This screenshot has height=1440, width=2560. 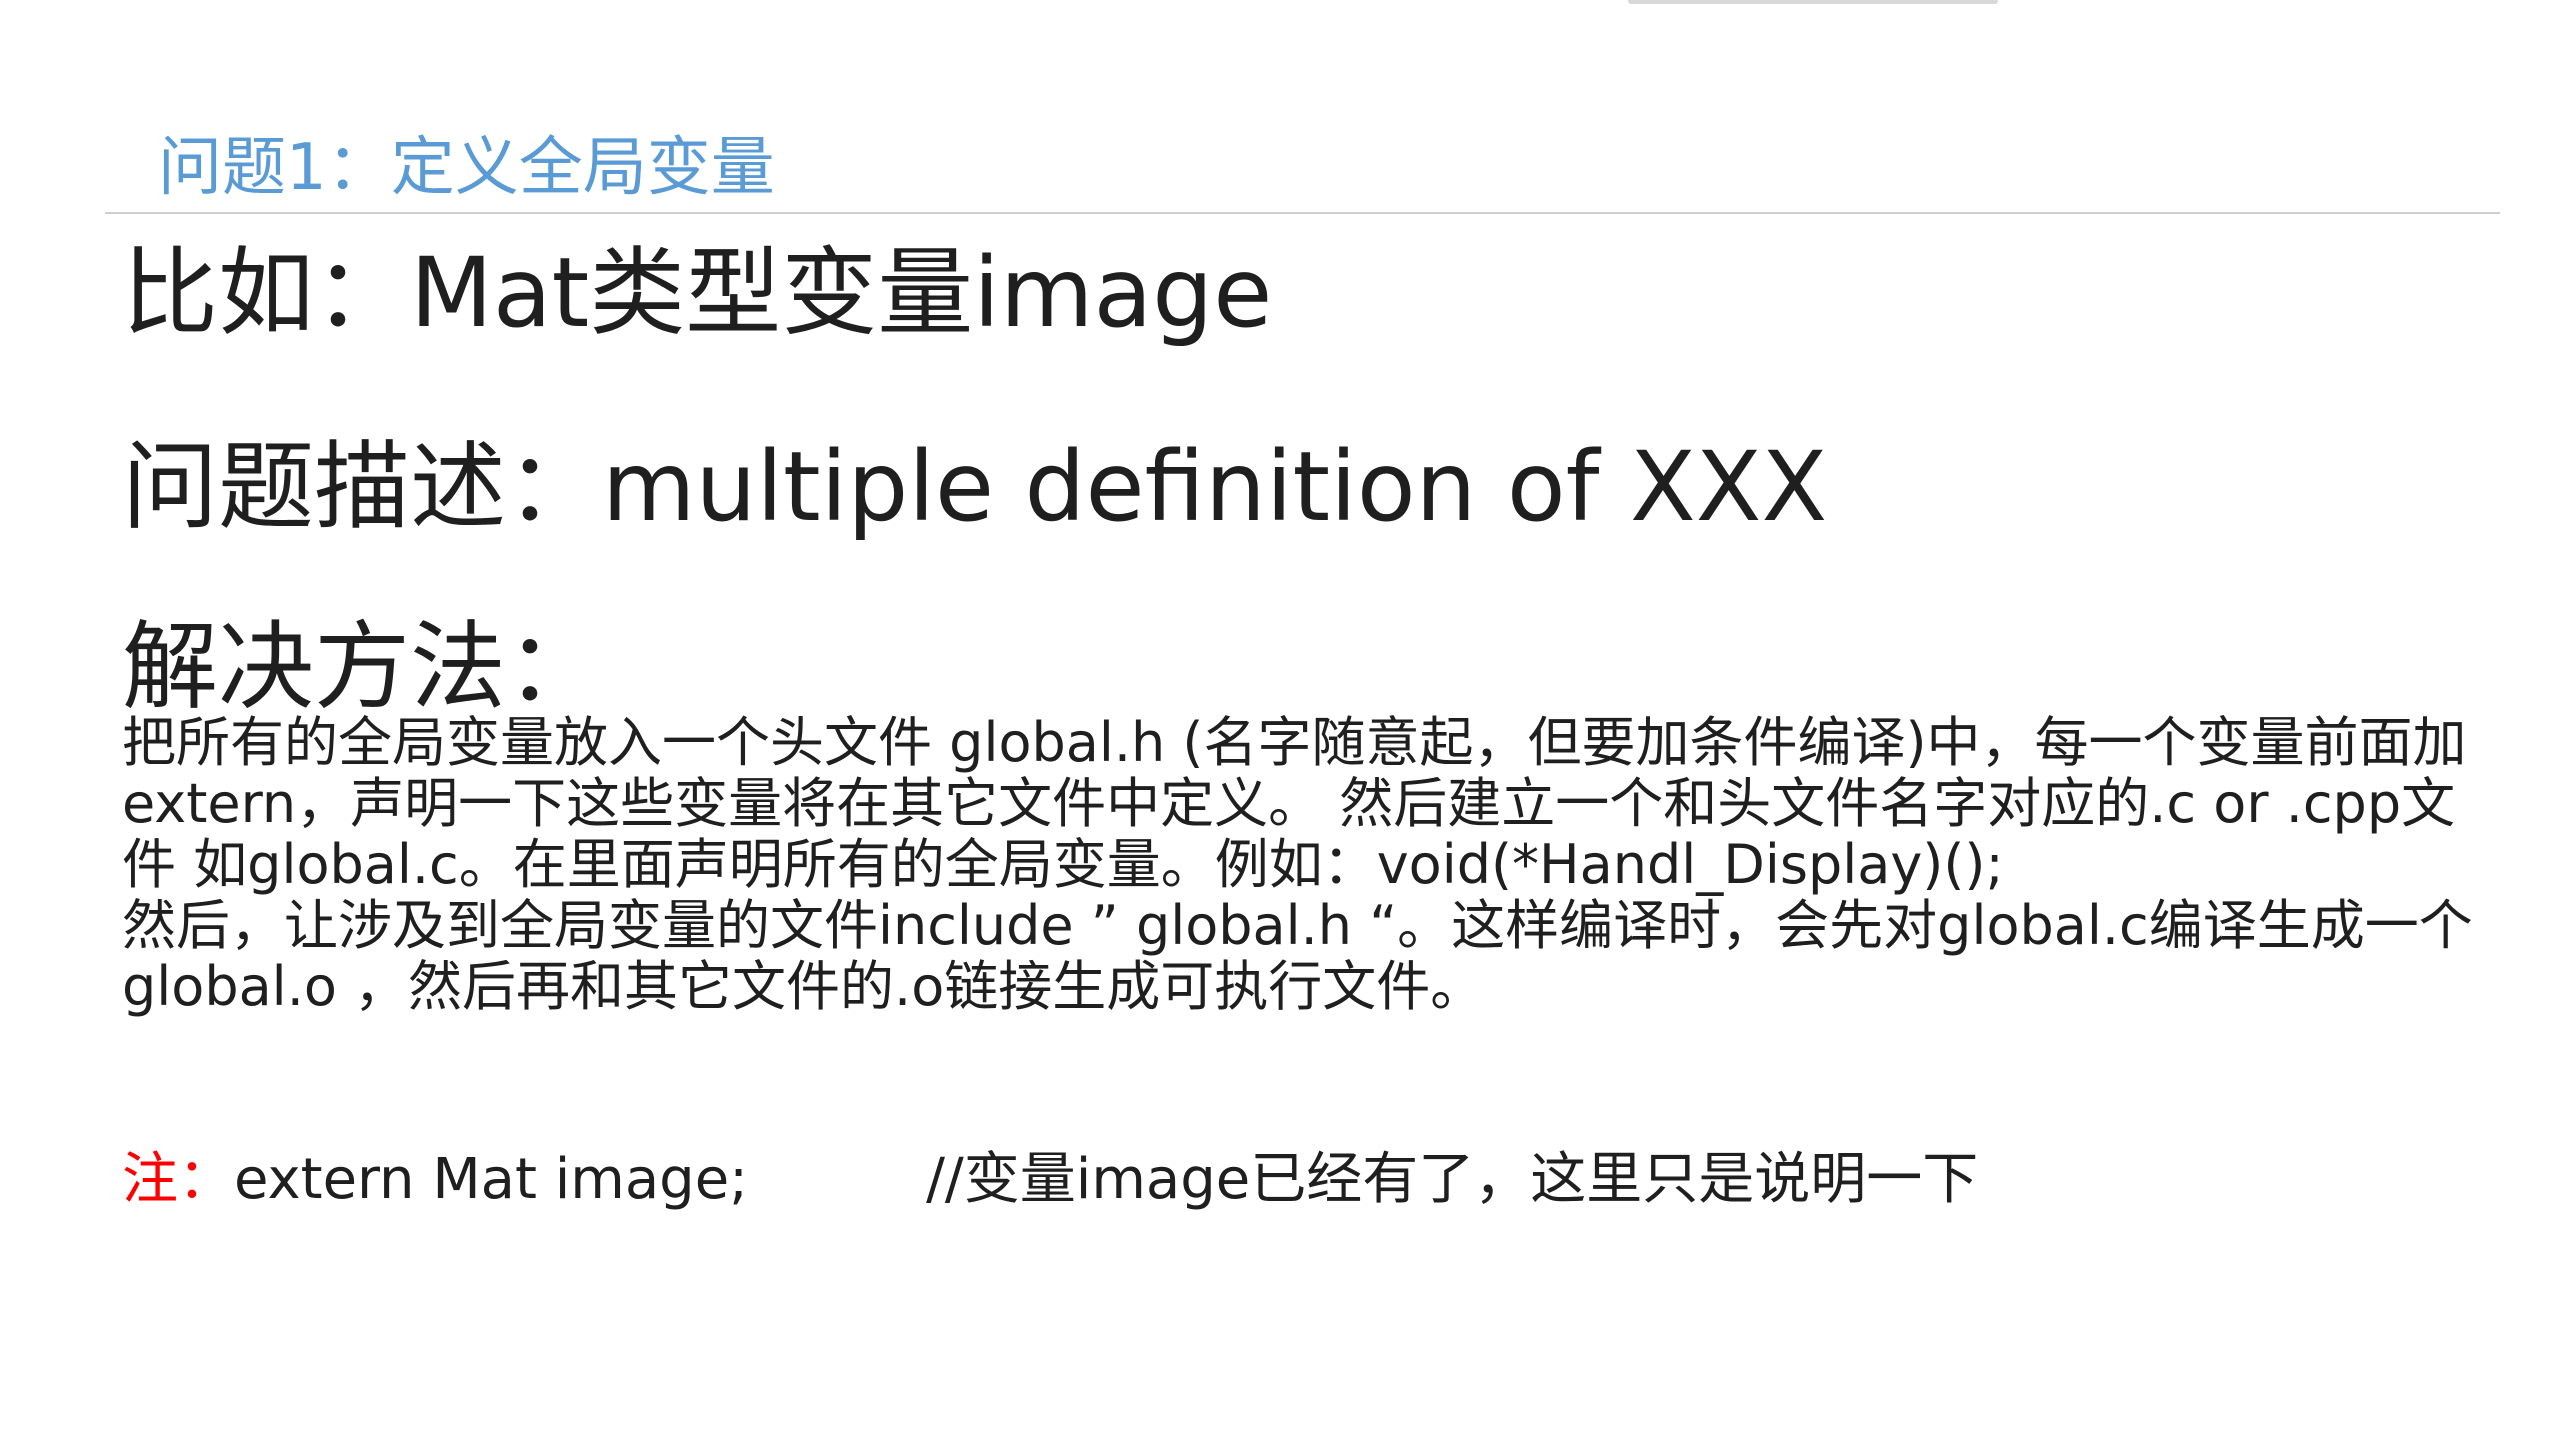 What do you see at coordinates (837, 1179) in the screenshot?
I see `note-spacer` at bounding box center [837, 1179].